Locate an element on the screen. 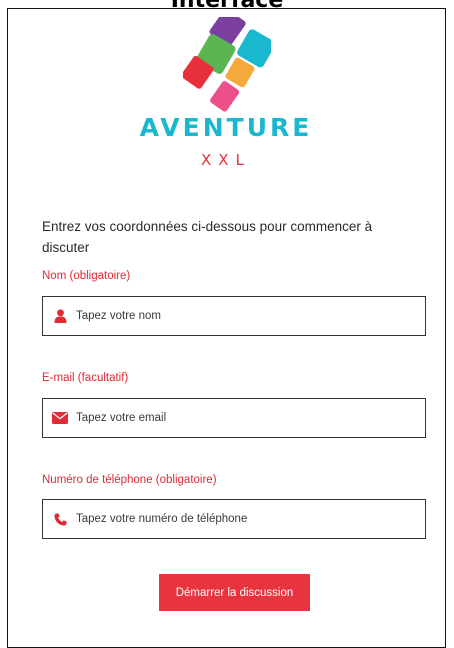 The height and width of the screenshot is (648, 454). phone-input is located at coordinates (250, 519).